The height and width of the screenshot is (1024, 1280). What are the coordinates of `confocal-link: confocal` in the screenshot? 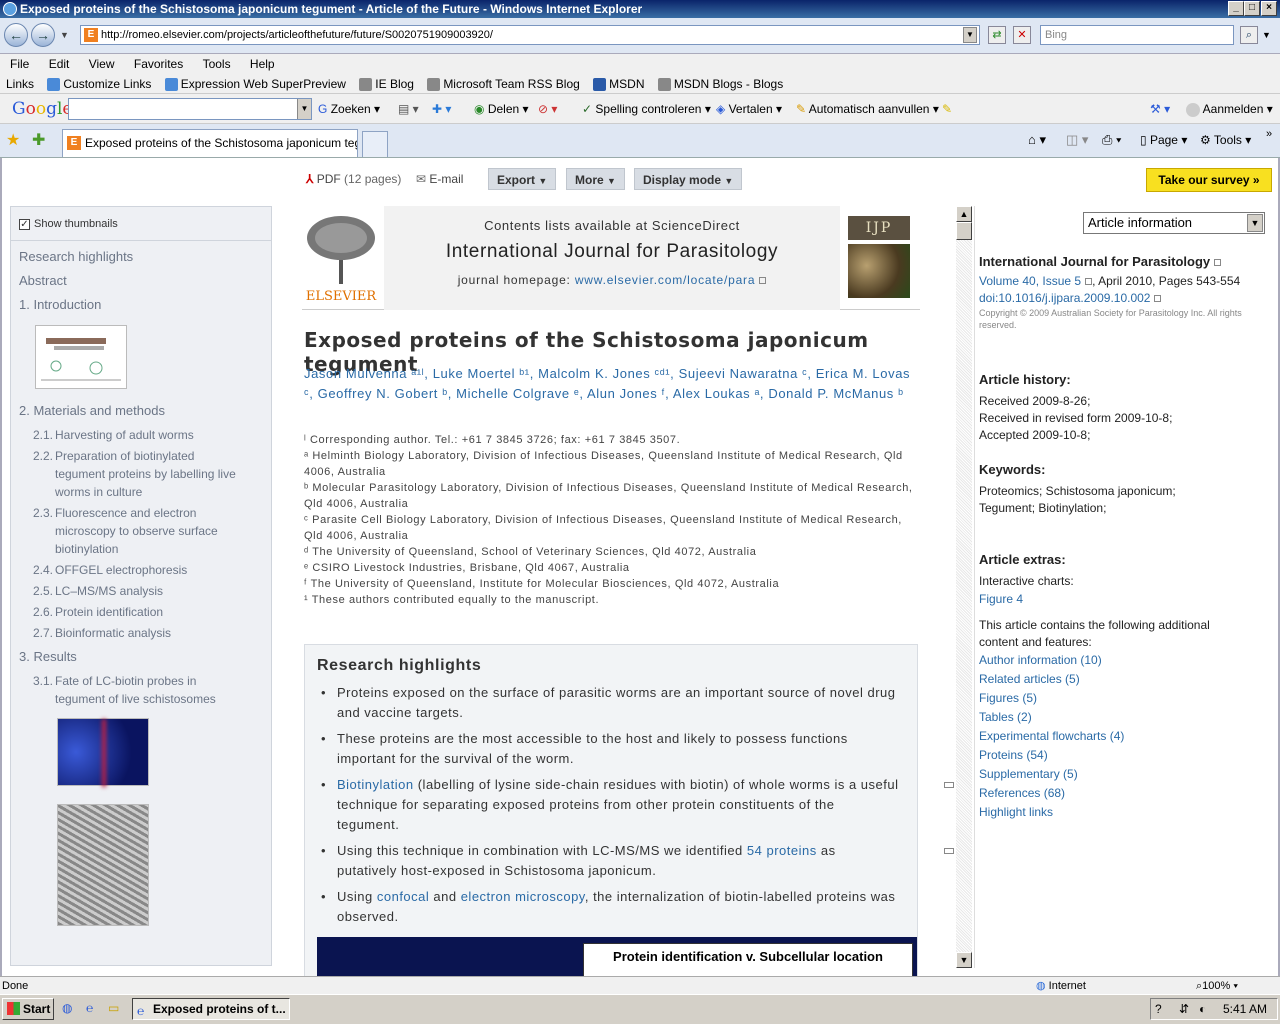 It's located at (403, 896).